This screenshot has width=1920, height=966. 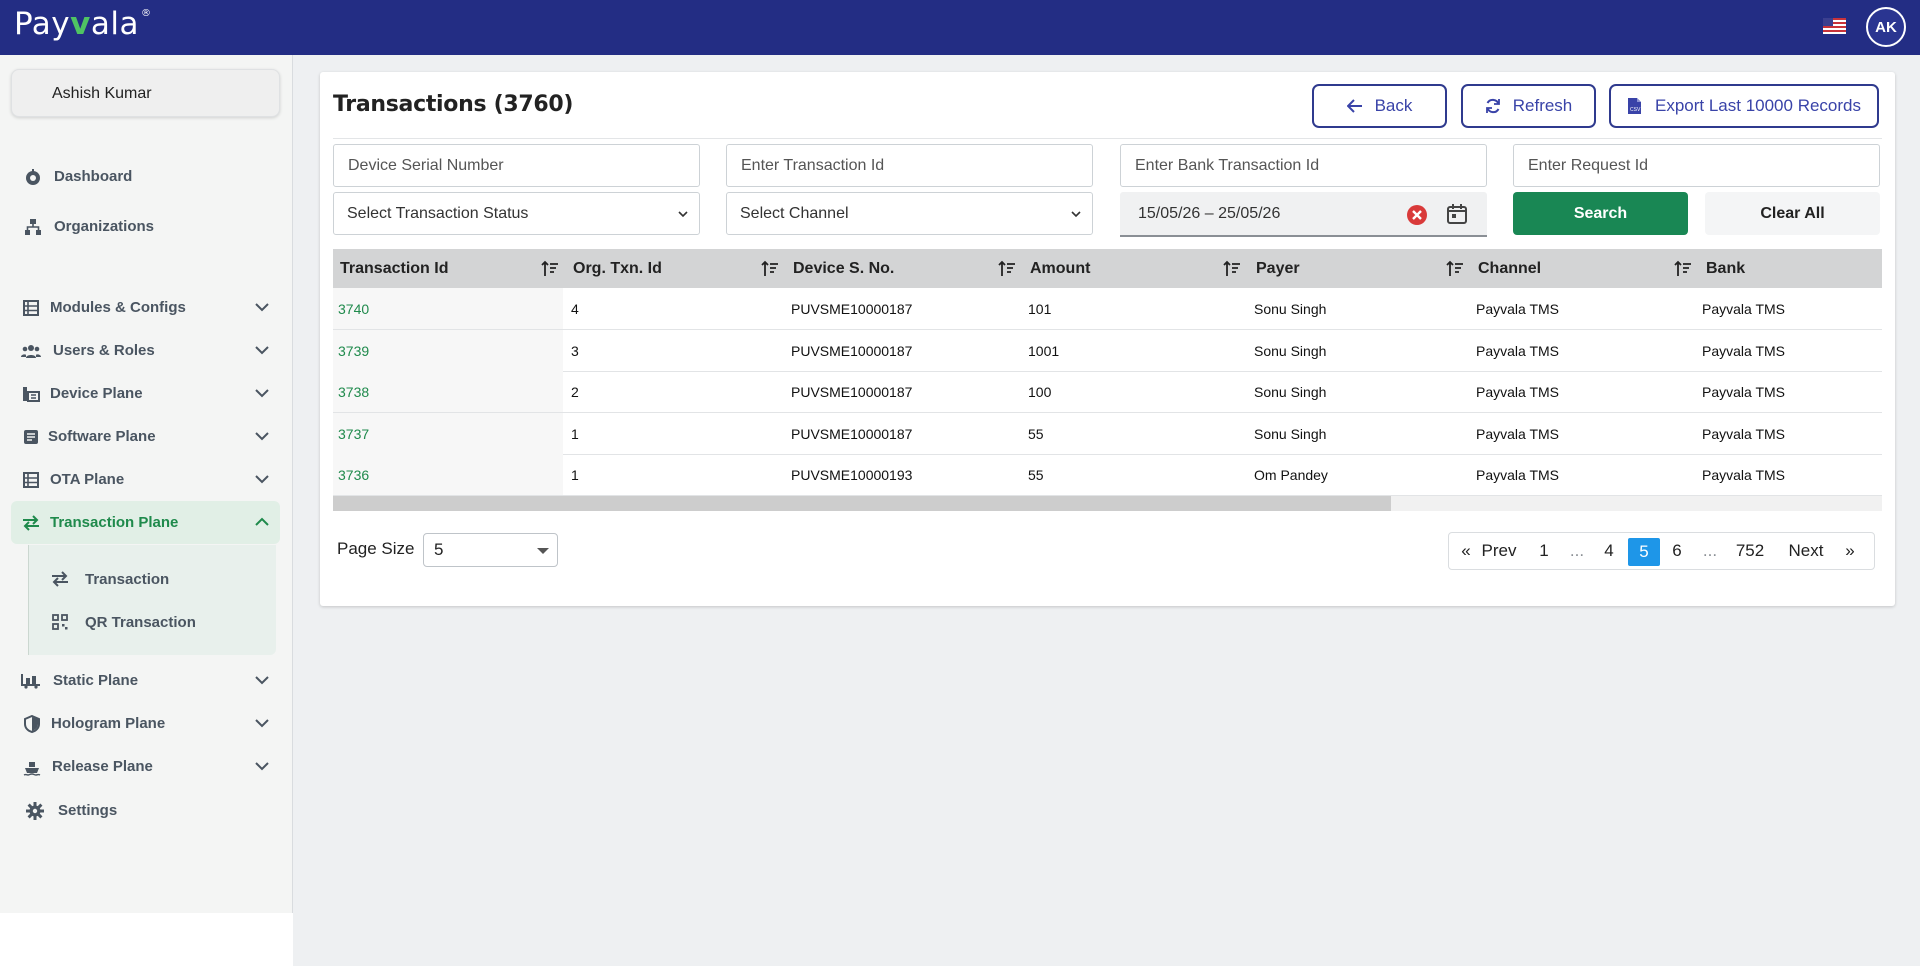 I want to click on sidebar-subitem-qr-transaction: QR Transaction, so click(x=123, y=622).